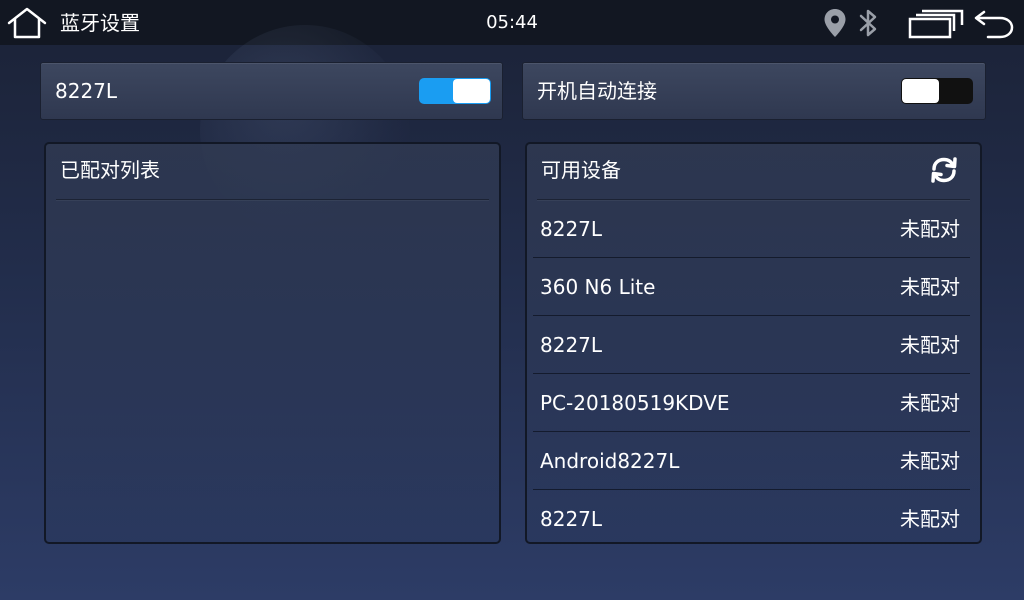 Image resolution: width=1024 pixels, height=600 pixels. I want to click on paired-panel-title: 已配对列表, so click(110, 170).